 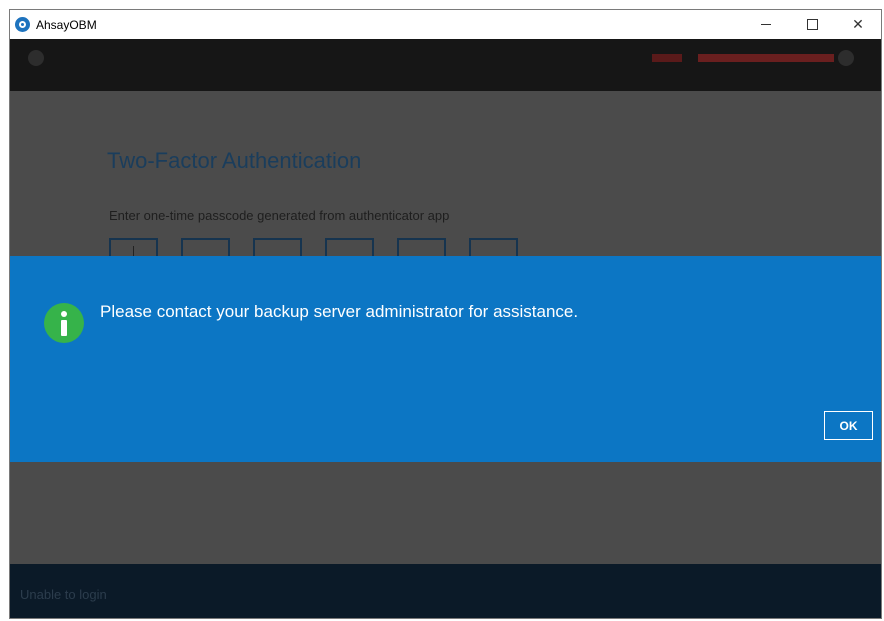 I want to click on app-header, so click(x=445, y=65).